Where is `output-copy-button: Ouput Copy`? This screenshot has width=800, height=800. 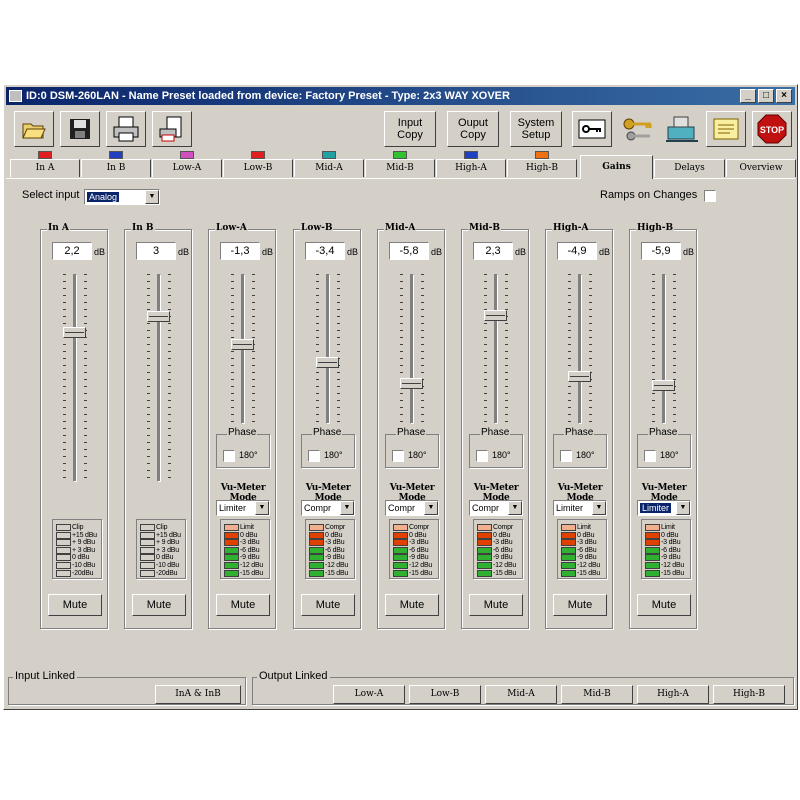
output-copy-button: Ouput Copy is located at coordinates (473, 129).